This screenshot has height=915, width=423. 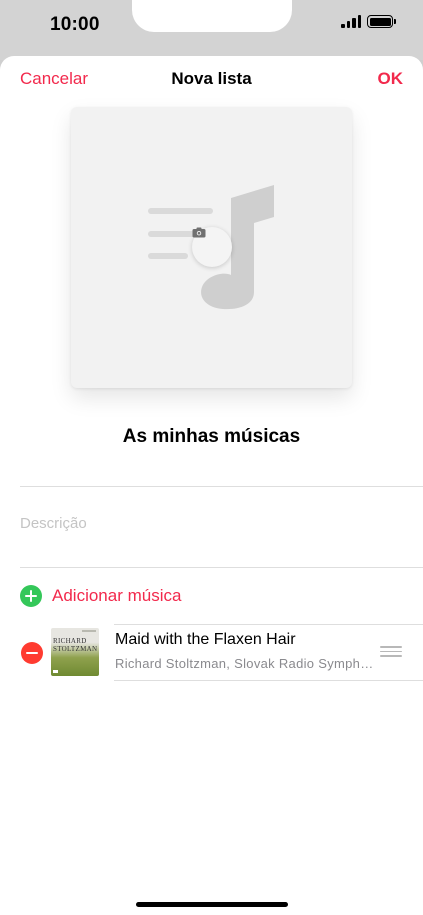 I want to click on nav-bar: Cancelar Nova lista OK, so click(x=211, y=78).